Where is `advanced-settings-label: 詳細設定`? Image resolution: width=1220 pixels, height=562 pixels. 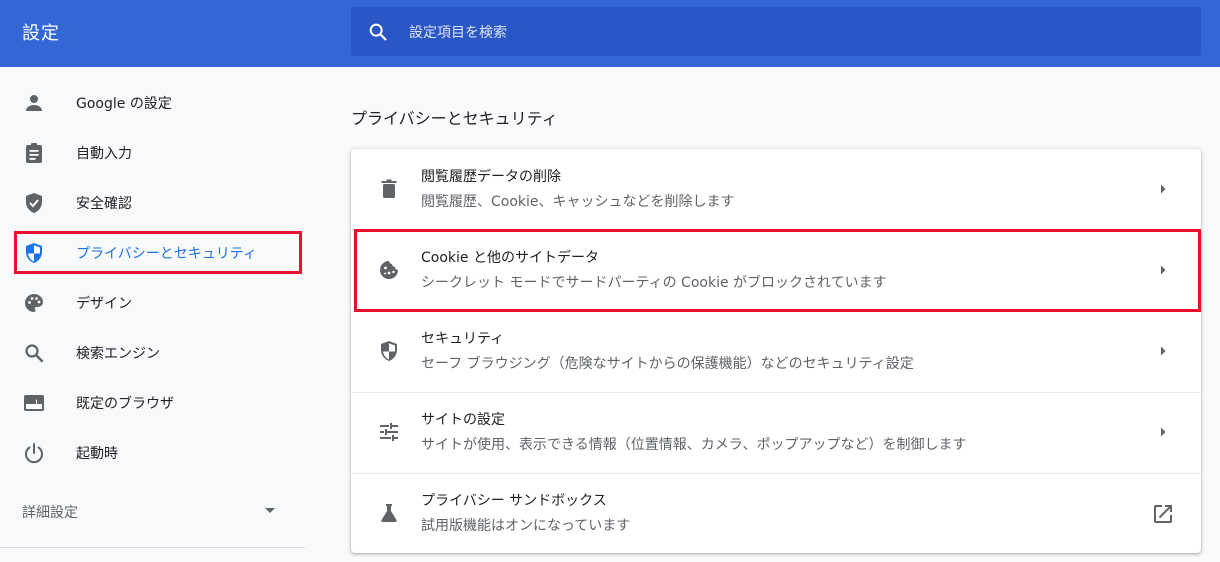 advanced-settings-label: 詳細設定 is located at coordinates (50, 513).